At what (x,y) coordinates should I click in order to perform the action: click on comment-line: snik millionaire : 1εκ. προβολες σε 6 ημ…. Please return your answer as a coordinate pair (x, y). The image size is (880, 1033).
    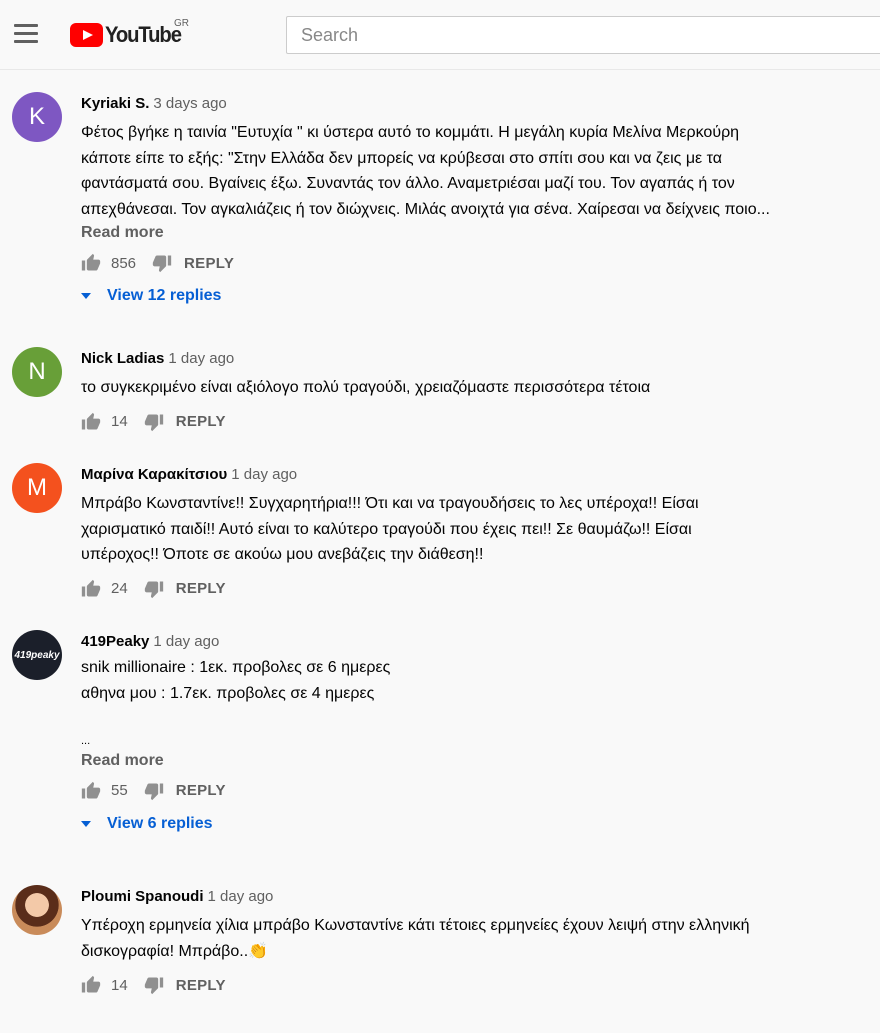
    Looking at the image, I should click on (236, 667).